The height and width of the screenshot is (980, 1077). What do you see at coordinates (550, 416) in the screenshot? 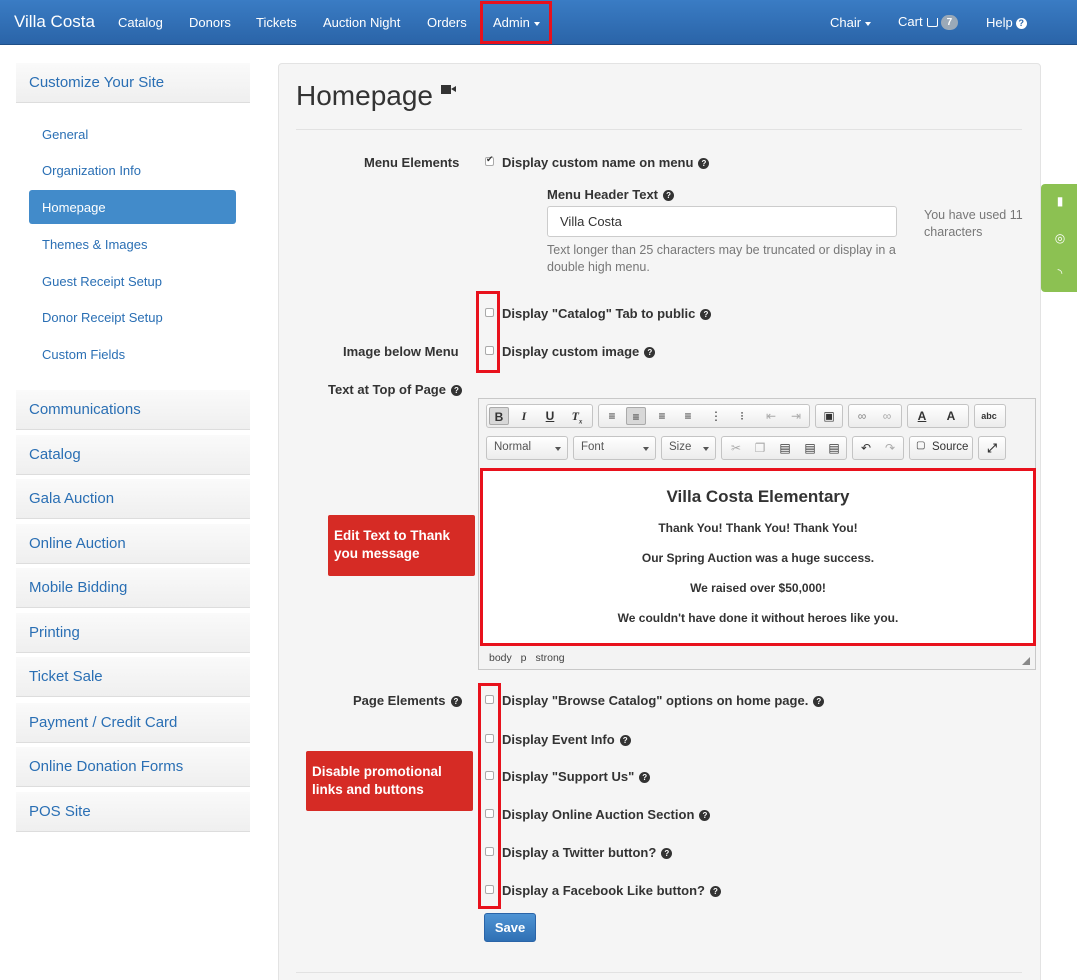
I see `underline-button: U` at bounding box center [550, 416].